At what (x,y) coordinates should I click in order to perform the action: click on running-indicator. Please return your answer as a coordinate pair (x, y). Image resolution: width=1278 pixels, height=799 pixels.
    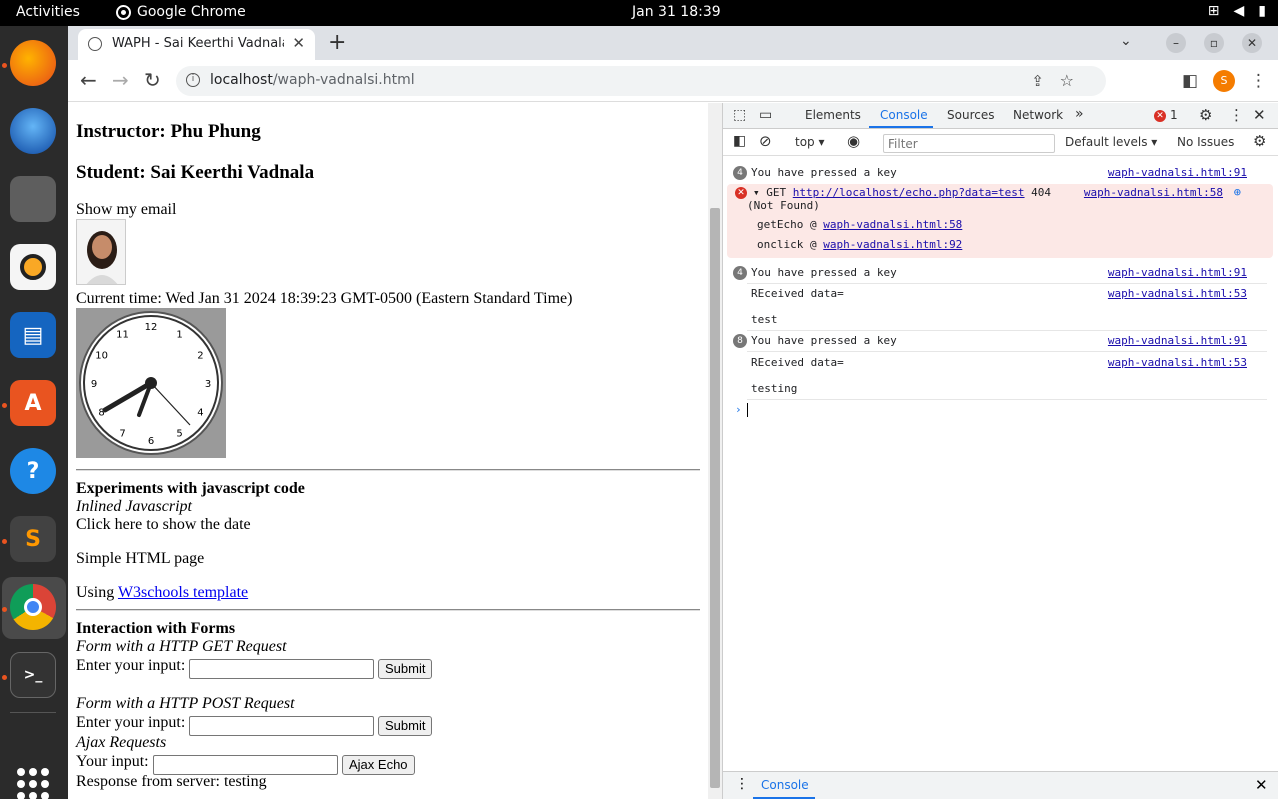
    Looking at the image, I should click on (4, 405).